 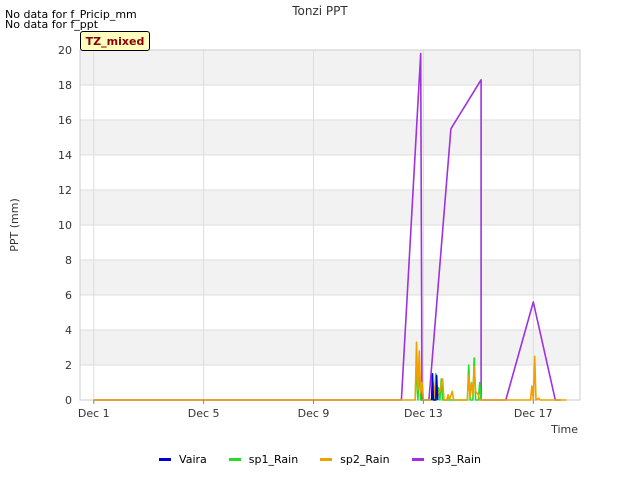 What do you see at coordinates (94, 413) in the screenshot?
I see `x-tick-label: Dec 1` at bounding box center [94, 413].